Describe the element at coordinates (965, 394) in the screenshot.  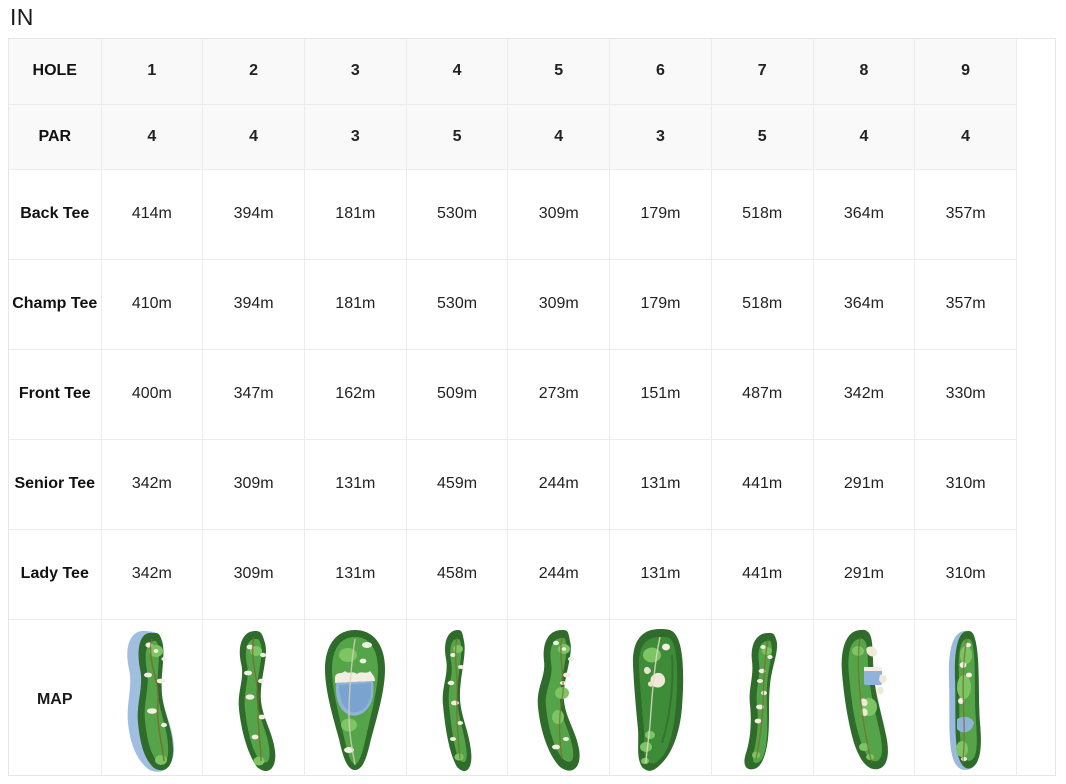
I see `front-tee-distance-9: 330m` at that location.